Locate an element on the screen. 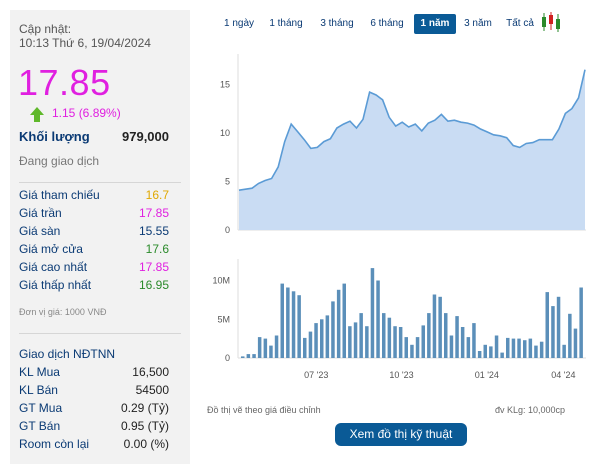 Image resolution: width=599 pixels, height=471 pixels. tab-3-years: 3 năm is located at coordinates (478, 24).